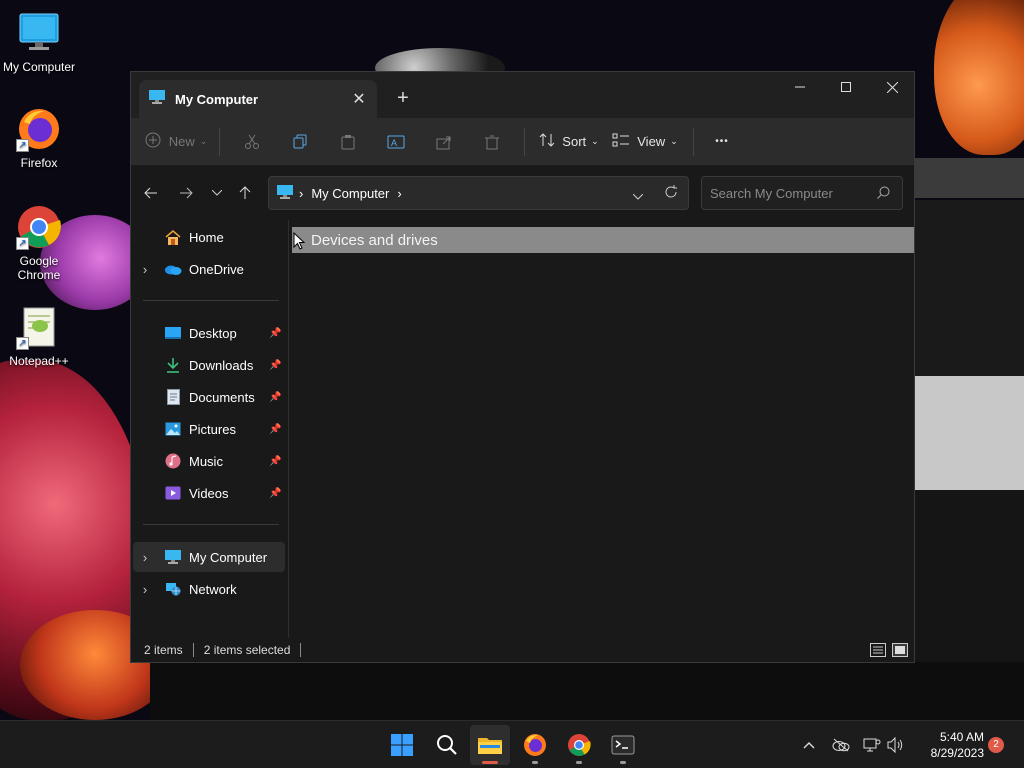 The height and width of the screenshot is (768, 1024). What do you see at coordinates (957, 753) in the screenshot?
I see `clock-date: 8/29/2023` at bounding box center [957, 753].